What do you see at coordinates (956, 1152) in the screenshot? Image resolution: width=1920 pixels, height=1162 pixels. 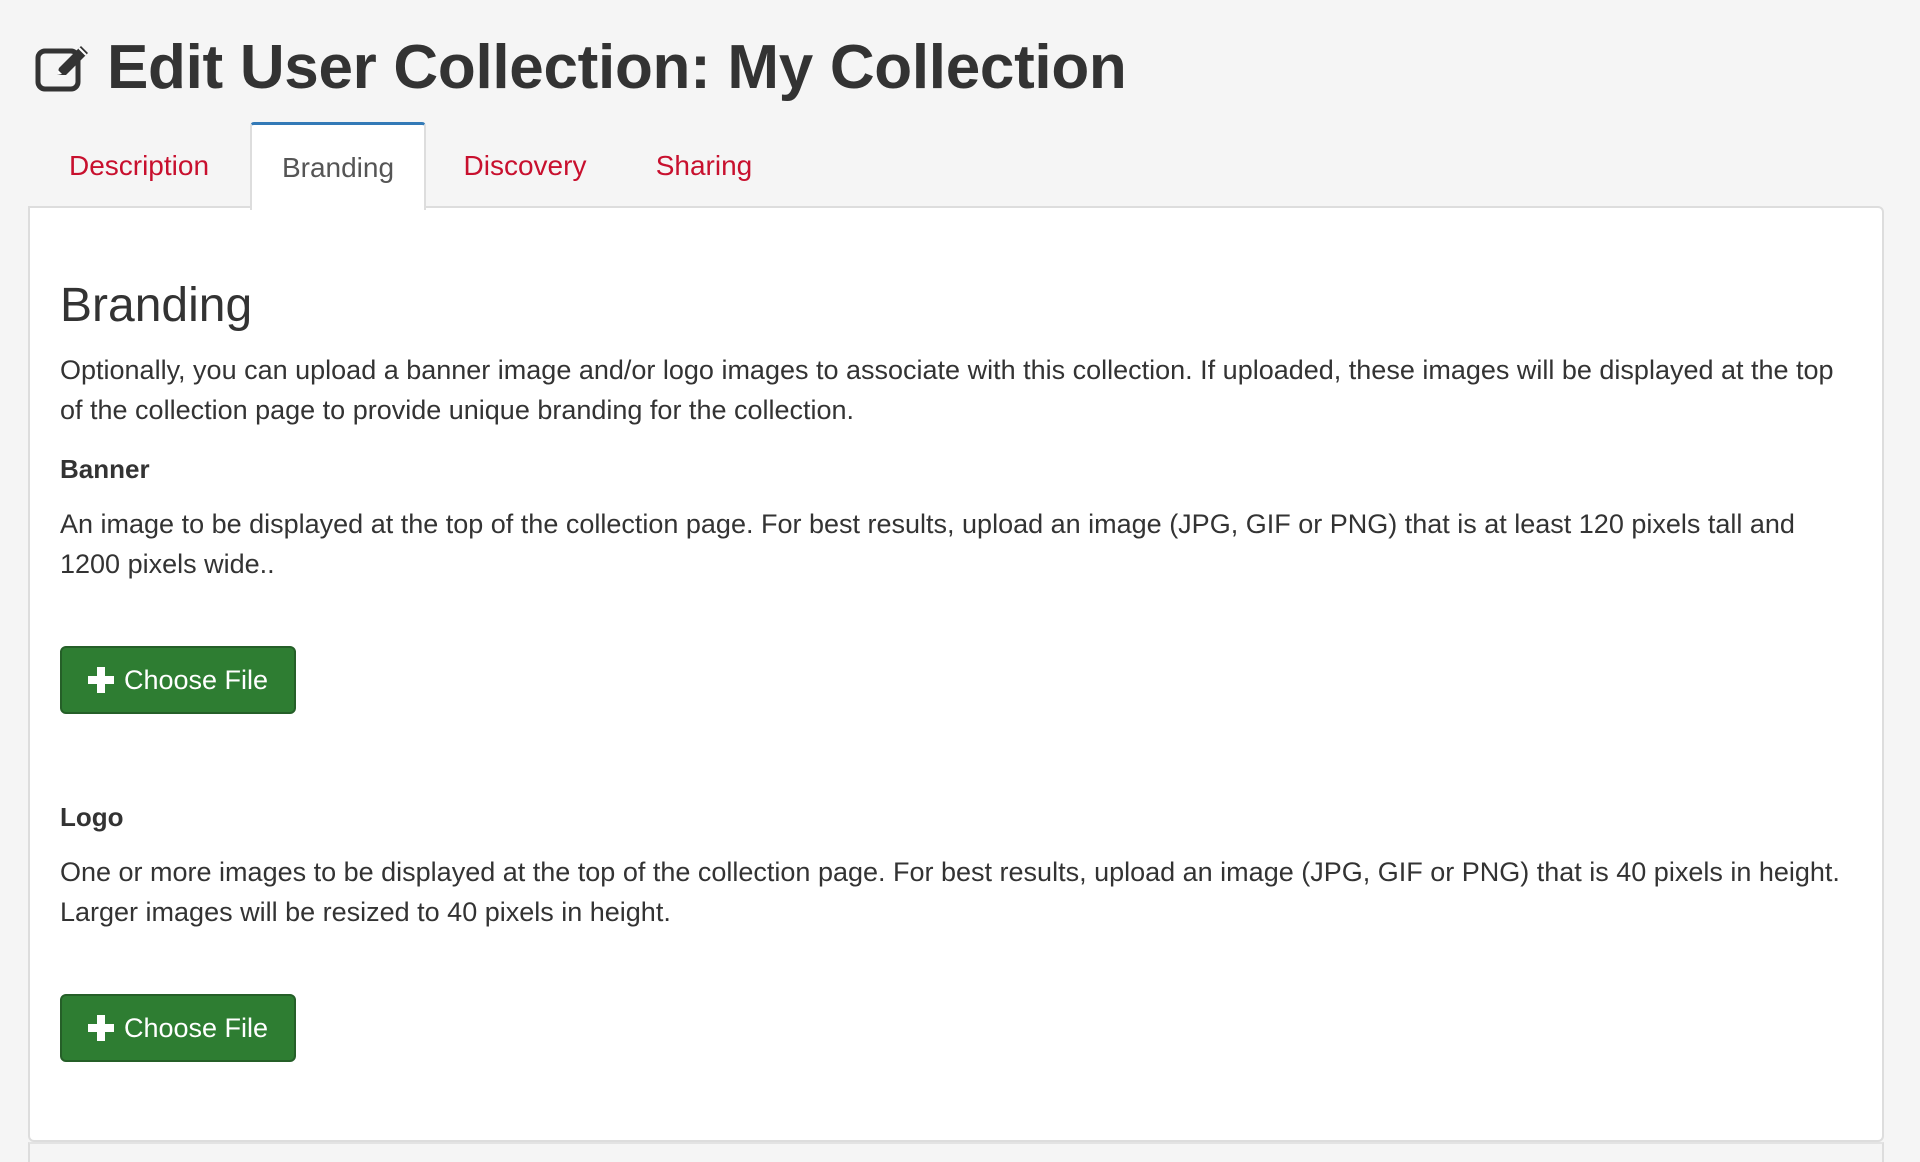 I see `bottom-strip` at bounding box center [956, 1152].